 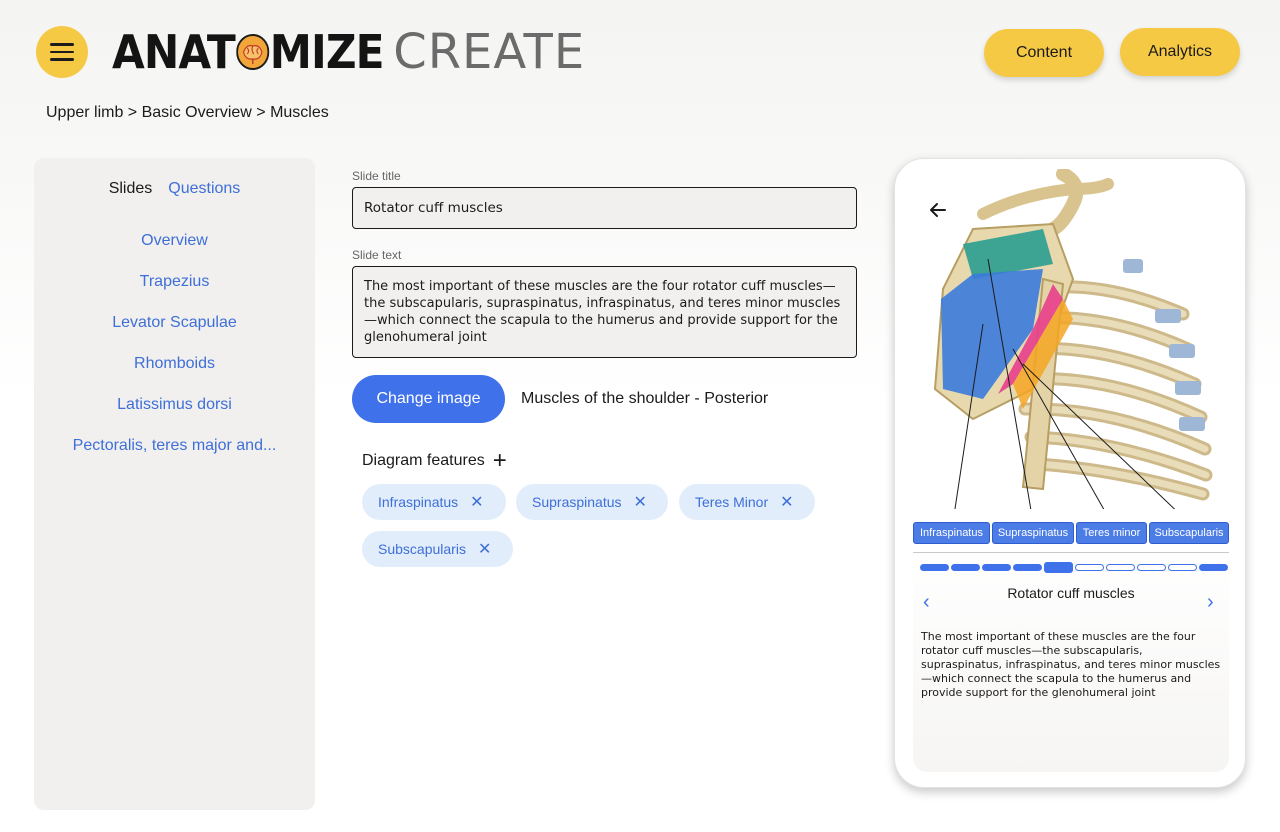 I want to click on logo-text-create: CREATE, so click(x=489, y=52).